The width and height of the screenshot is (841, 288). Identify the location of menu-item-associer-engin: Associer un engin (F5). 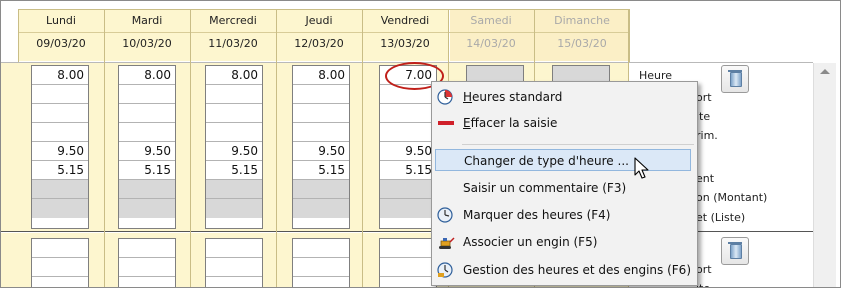
(564, 242).